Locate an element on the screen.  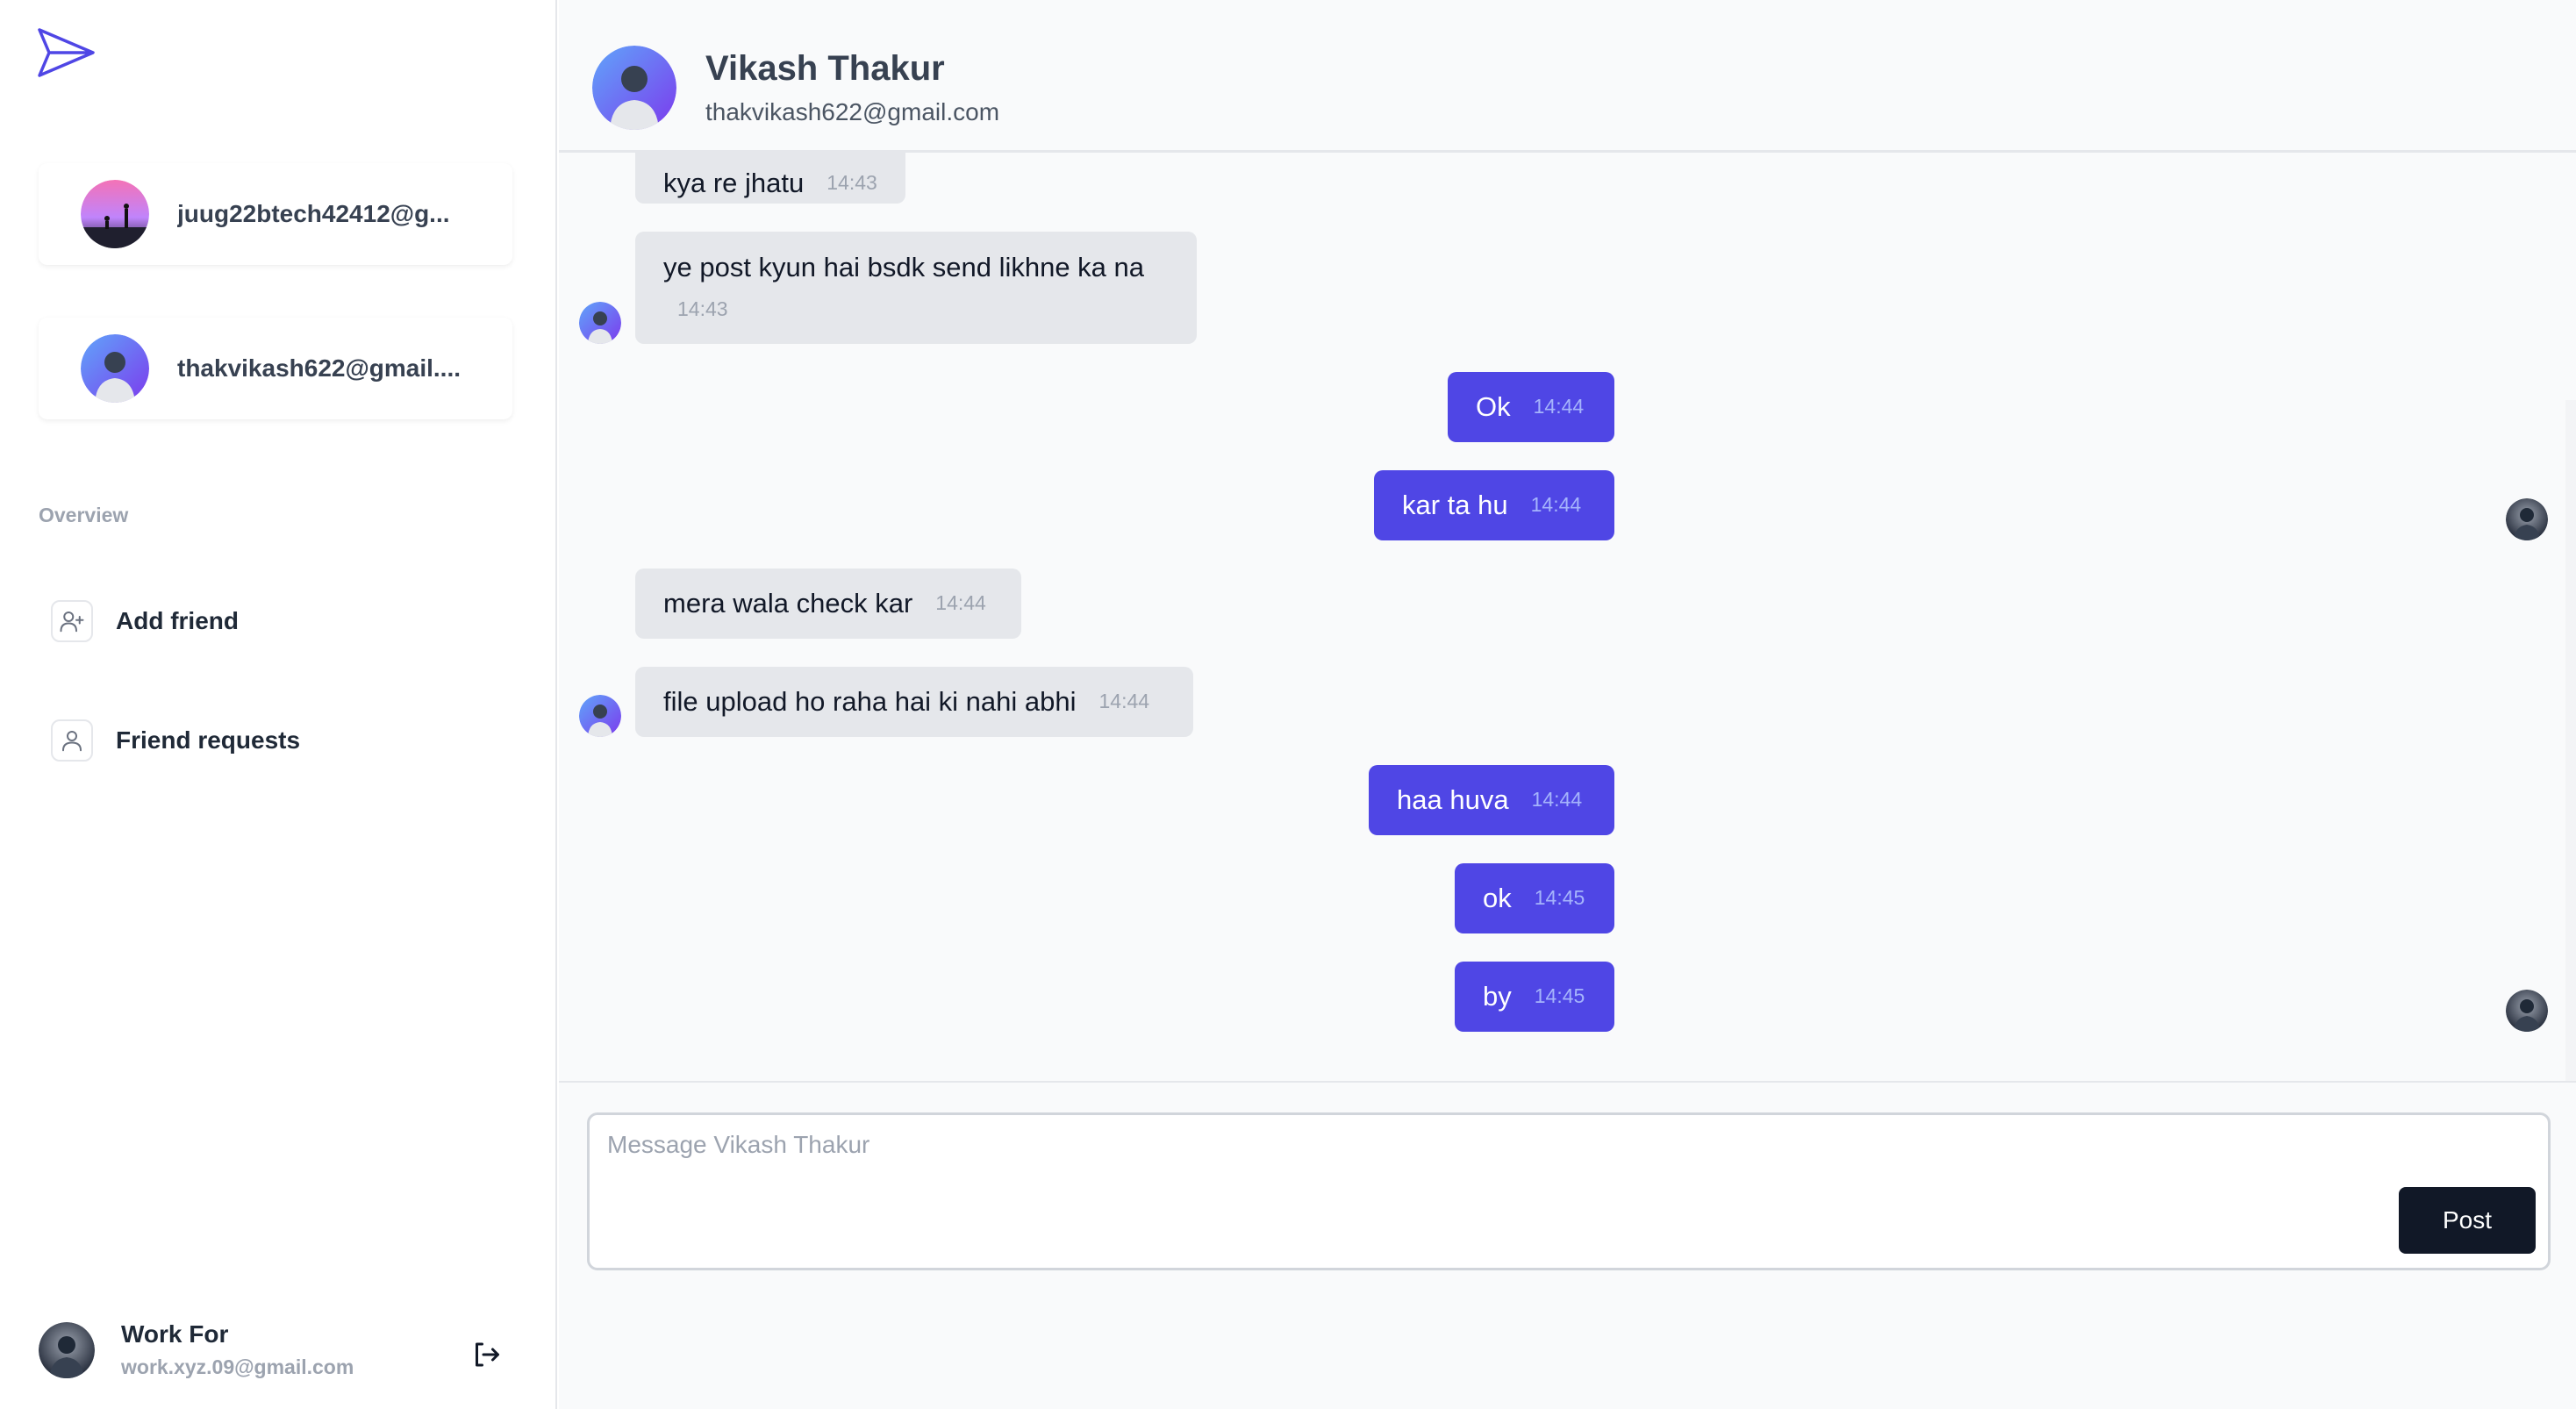
message-outgoing: haa huva 14:44 is located at coordinates (1491, 800).